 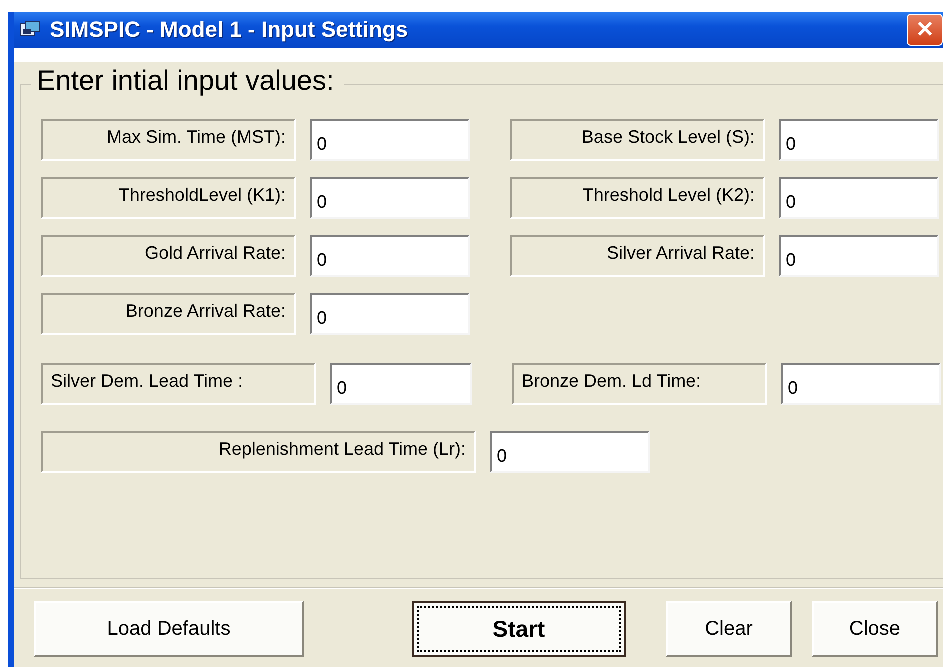 What do you see at coordinates (637, 256) in the screenshot?
I see `field-label: Silver Arrival Rate:` at bounding box center [637, 256].